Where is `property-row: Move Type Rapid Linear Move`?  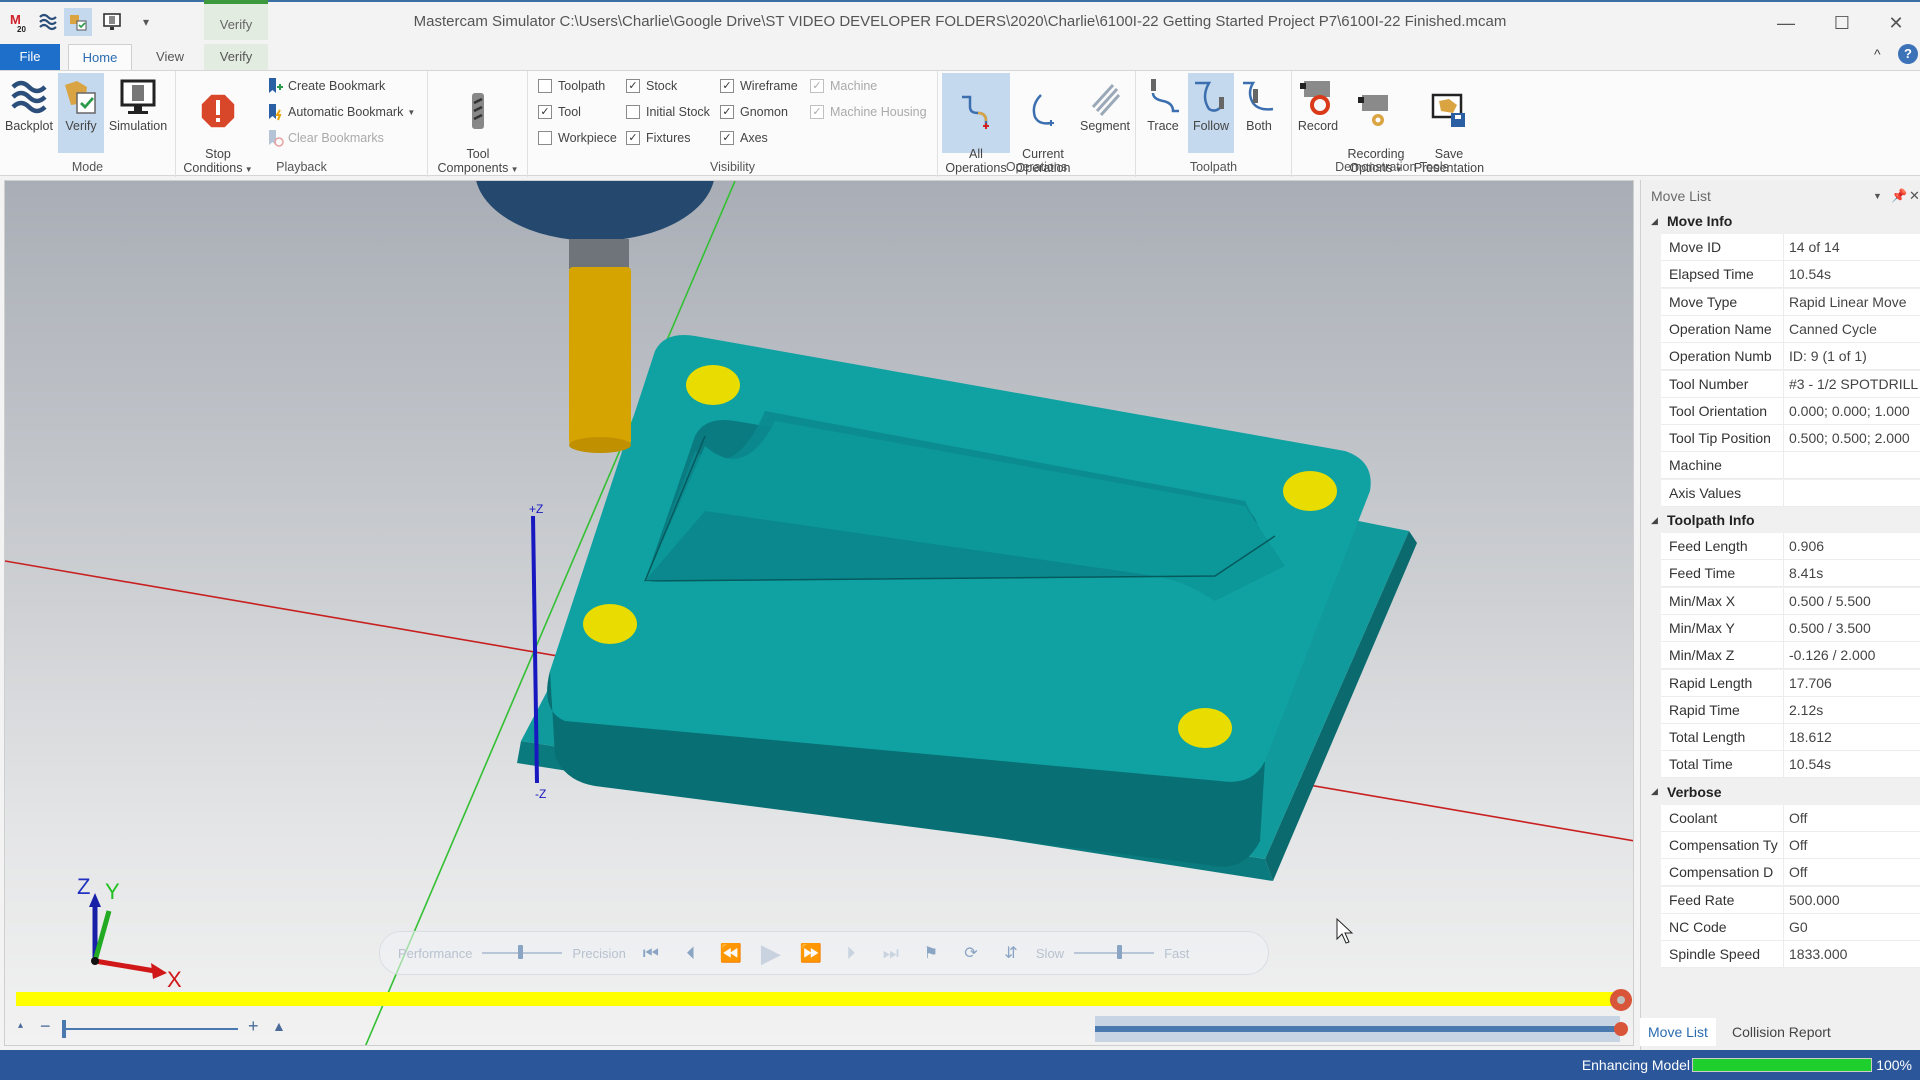 property-row: Move Type Rapid Linear Move is located at coordinates (1790, 302).